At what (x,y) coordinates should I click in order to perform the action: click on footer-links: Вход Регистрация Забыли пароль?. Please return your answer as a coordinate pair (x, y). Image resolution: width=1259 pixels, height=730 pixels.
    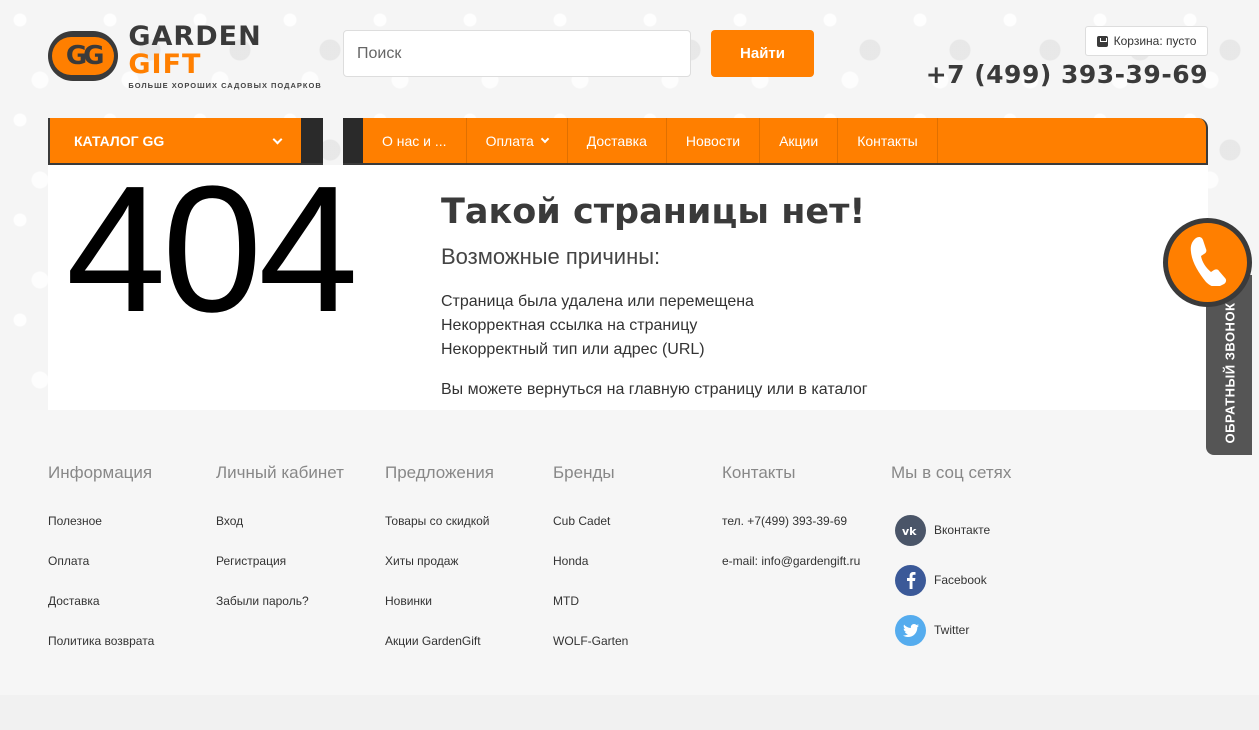
    Looking at the image, I should click on (280, 574).